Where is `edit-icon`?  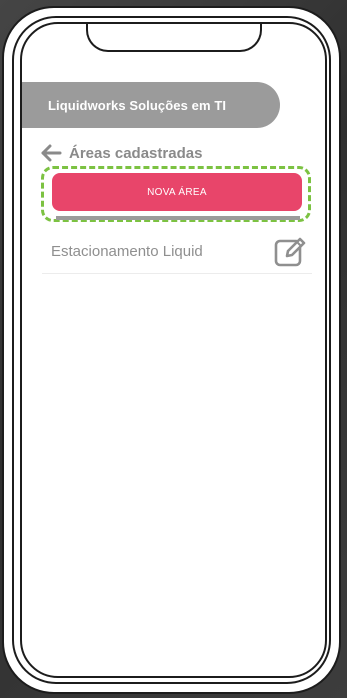
edit-icon is located at coordinates (290, 252).